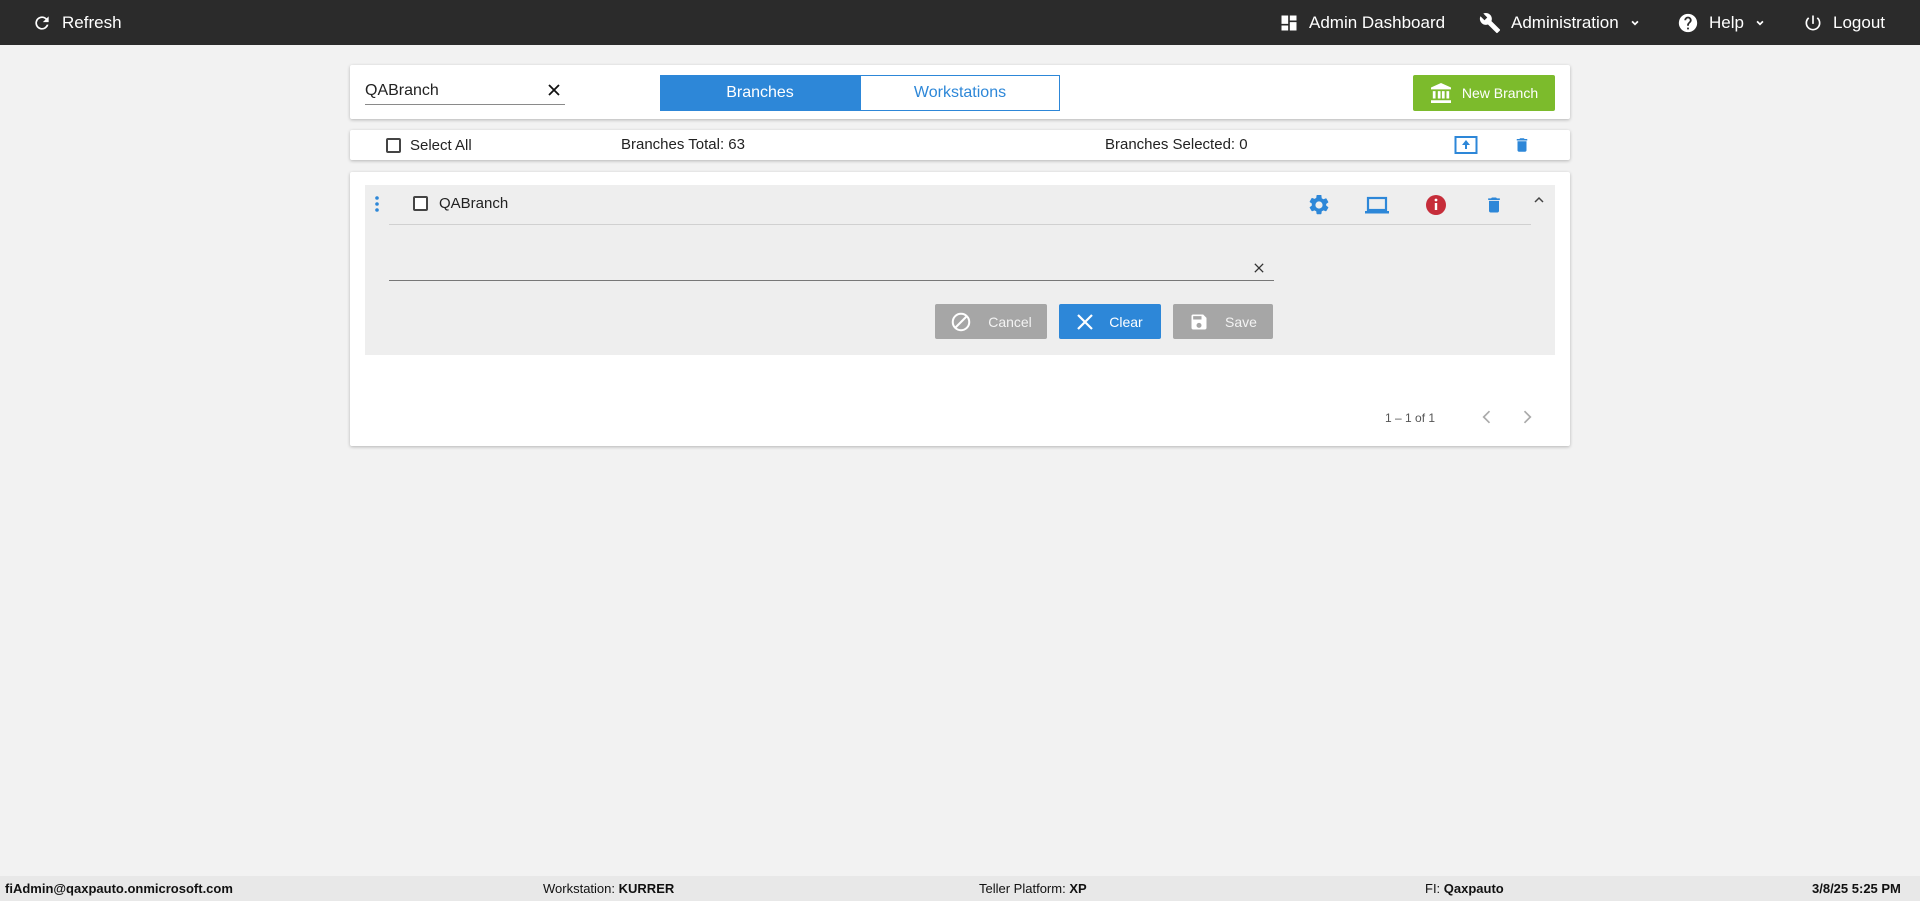  I want to click on refresh-button: Refresh, so click(77, 22).